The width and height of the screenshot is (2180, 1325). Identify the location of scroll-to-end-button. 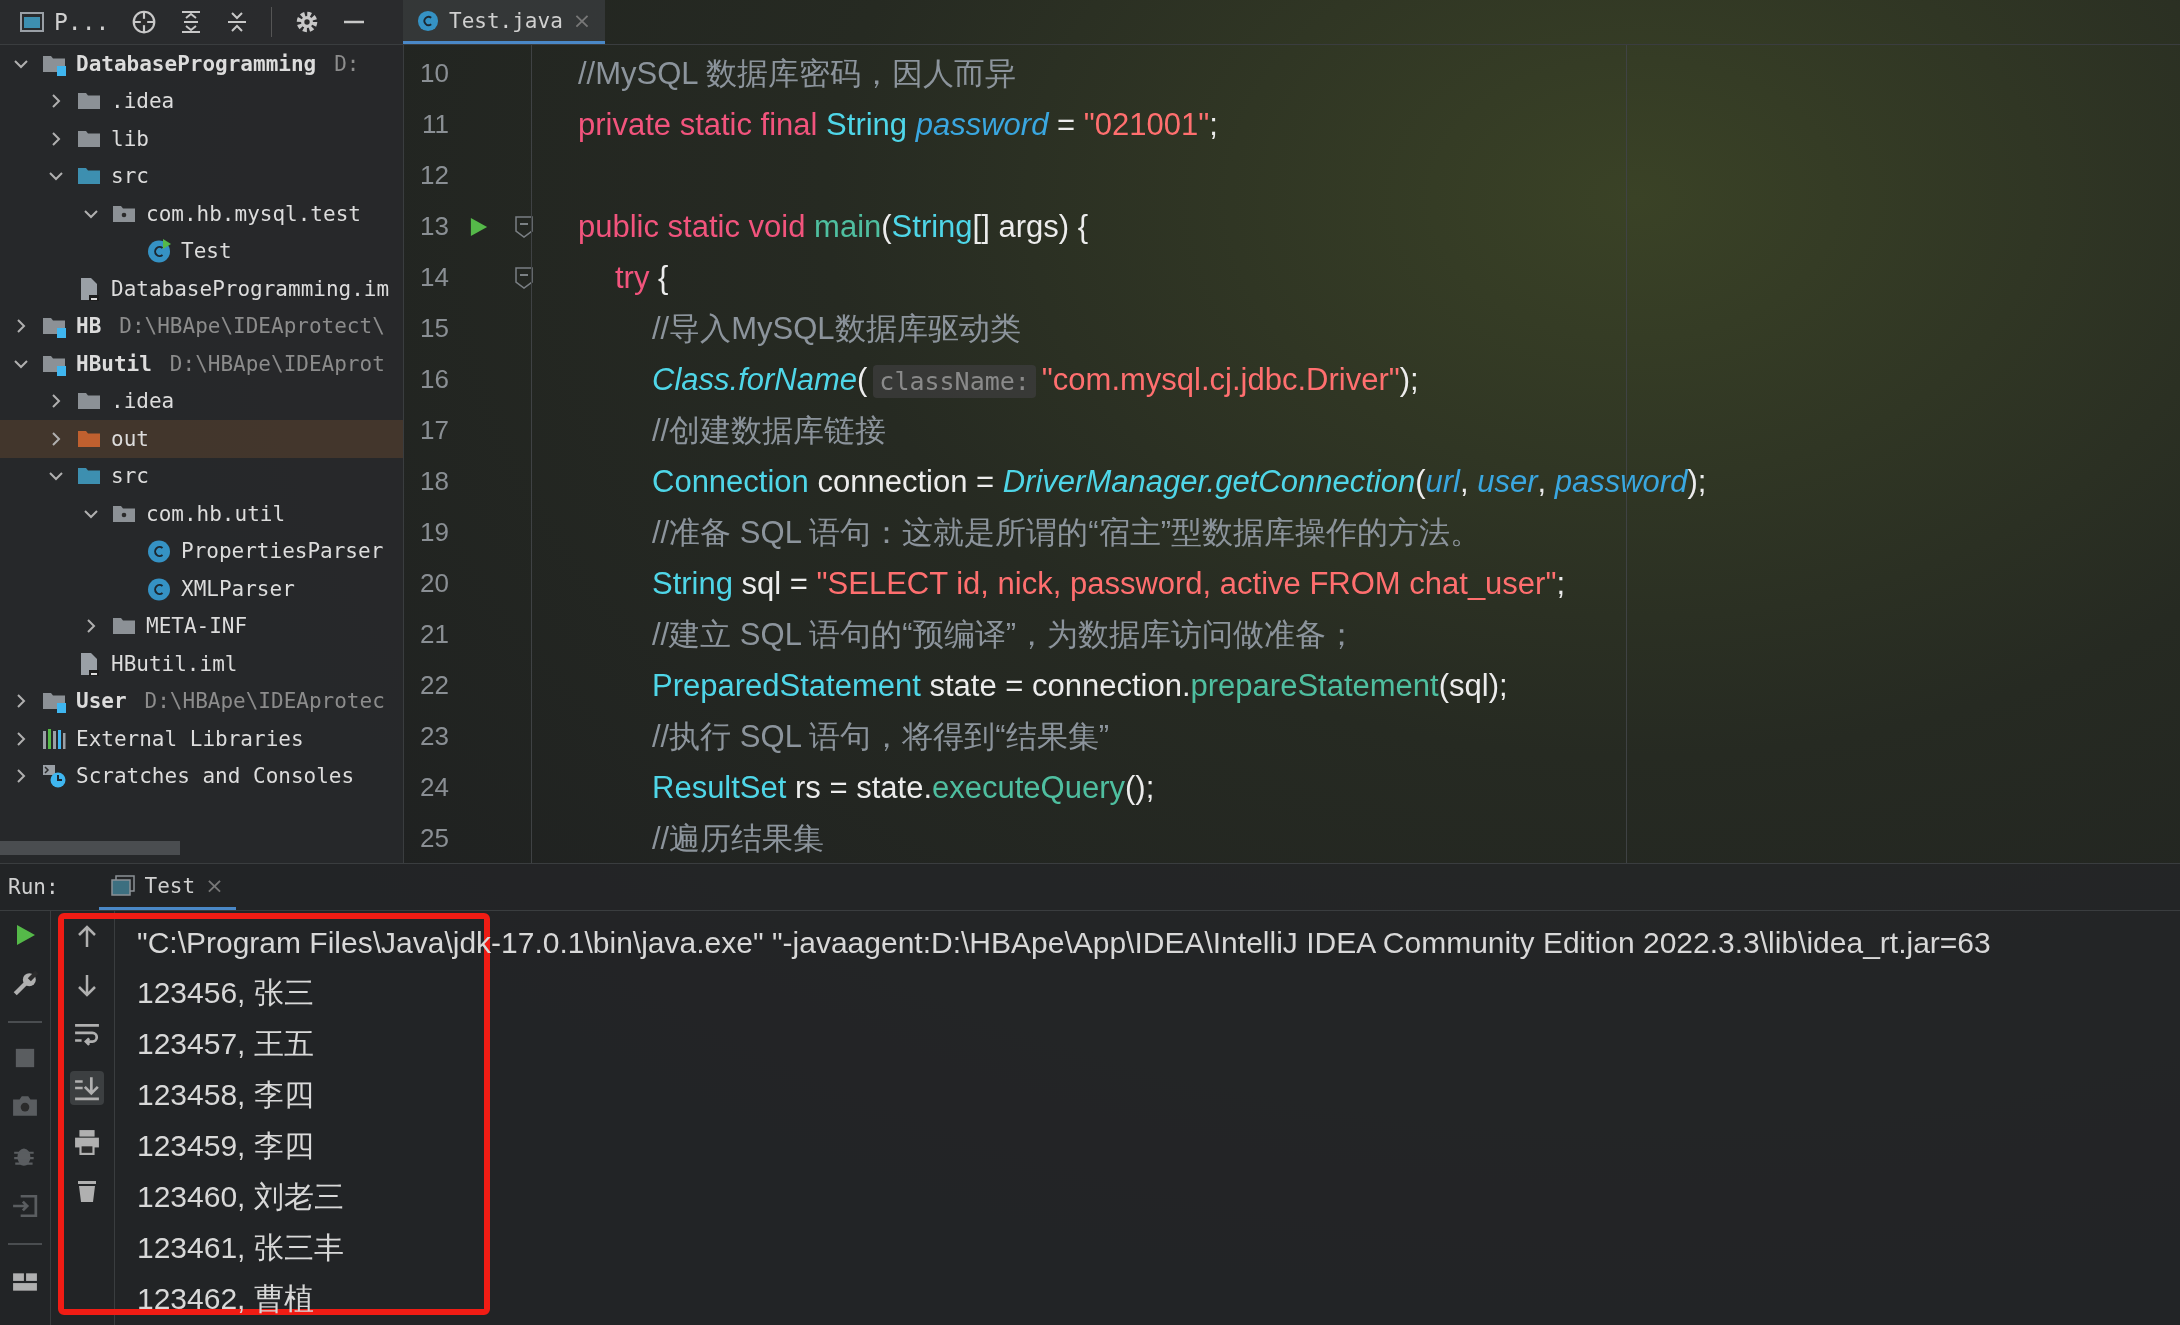
(86, 1088).